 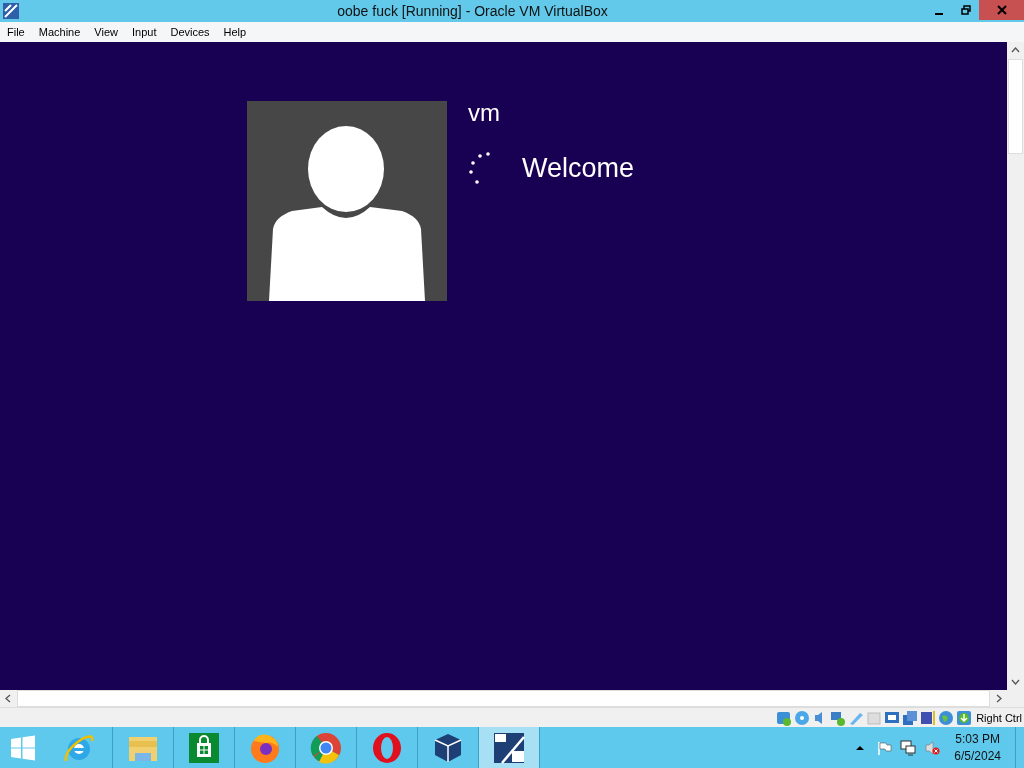 What do you see at coordinates (106, 32) in the screenshot?
I see `menu-item: View` at bounding box center [106, 32].